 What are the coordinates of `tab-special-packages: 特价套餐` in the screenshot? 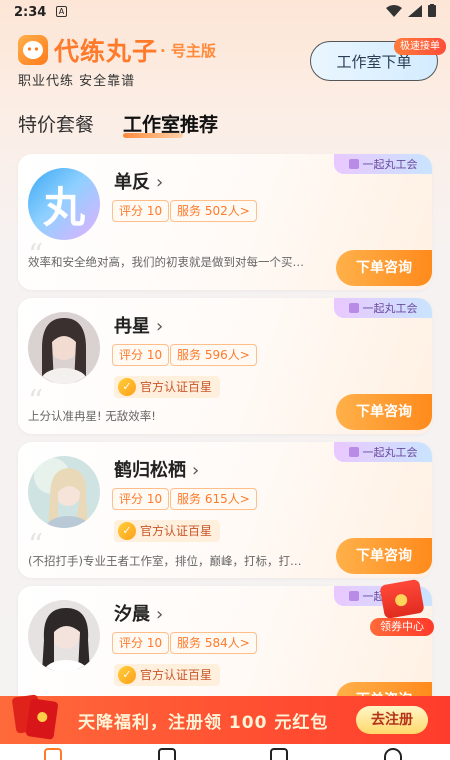 It's located at (56, 123).